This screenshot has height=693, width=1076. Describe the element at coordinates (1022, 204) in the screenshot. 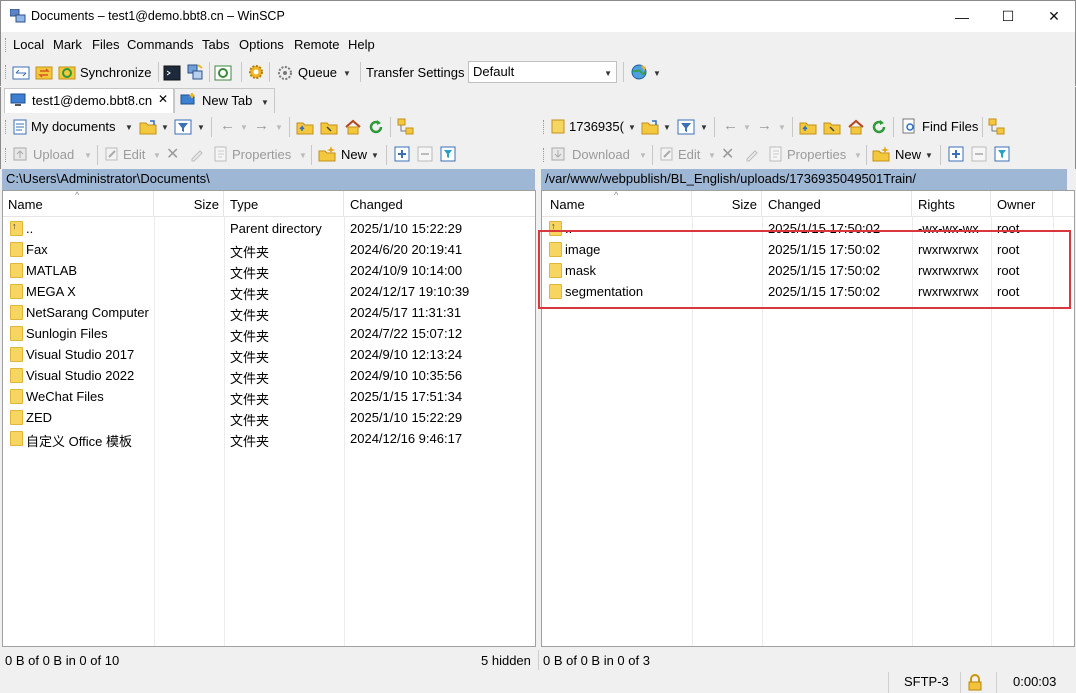

I see `column-header-owner: Owner` at that location.